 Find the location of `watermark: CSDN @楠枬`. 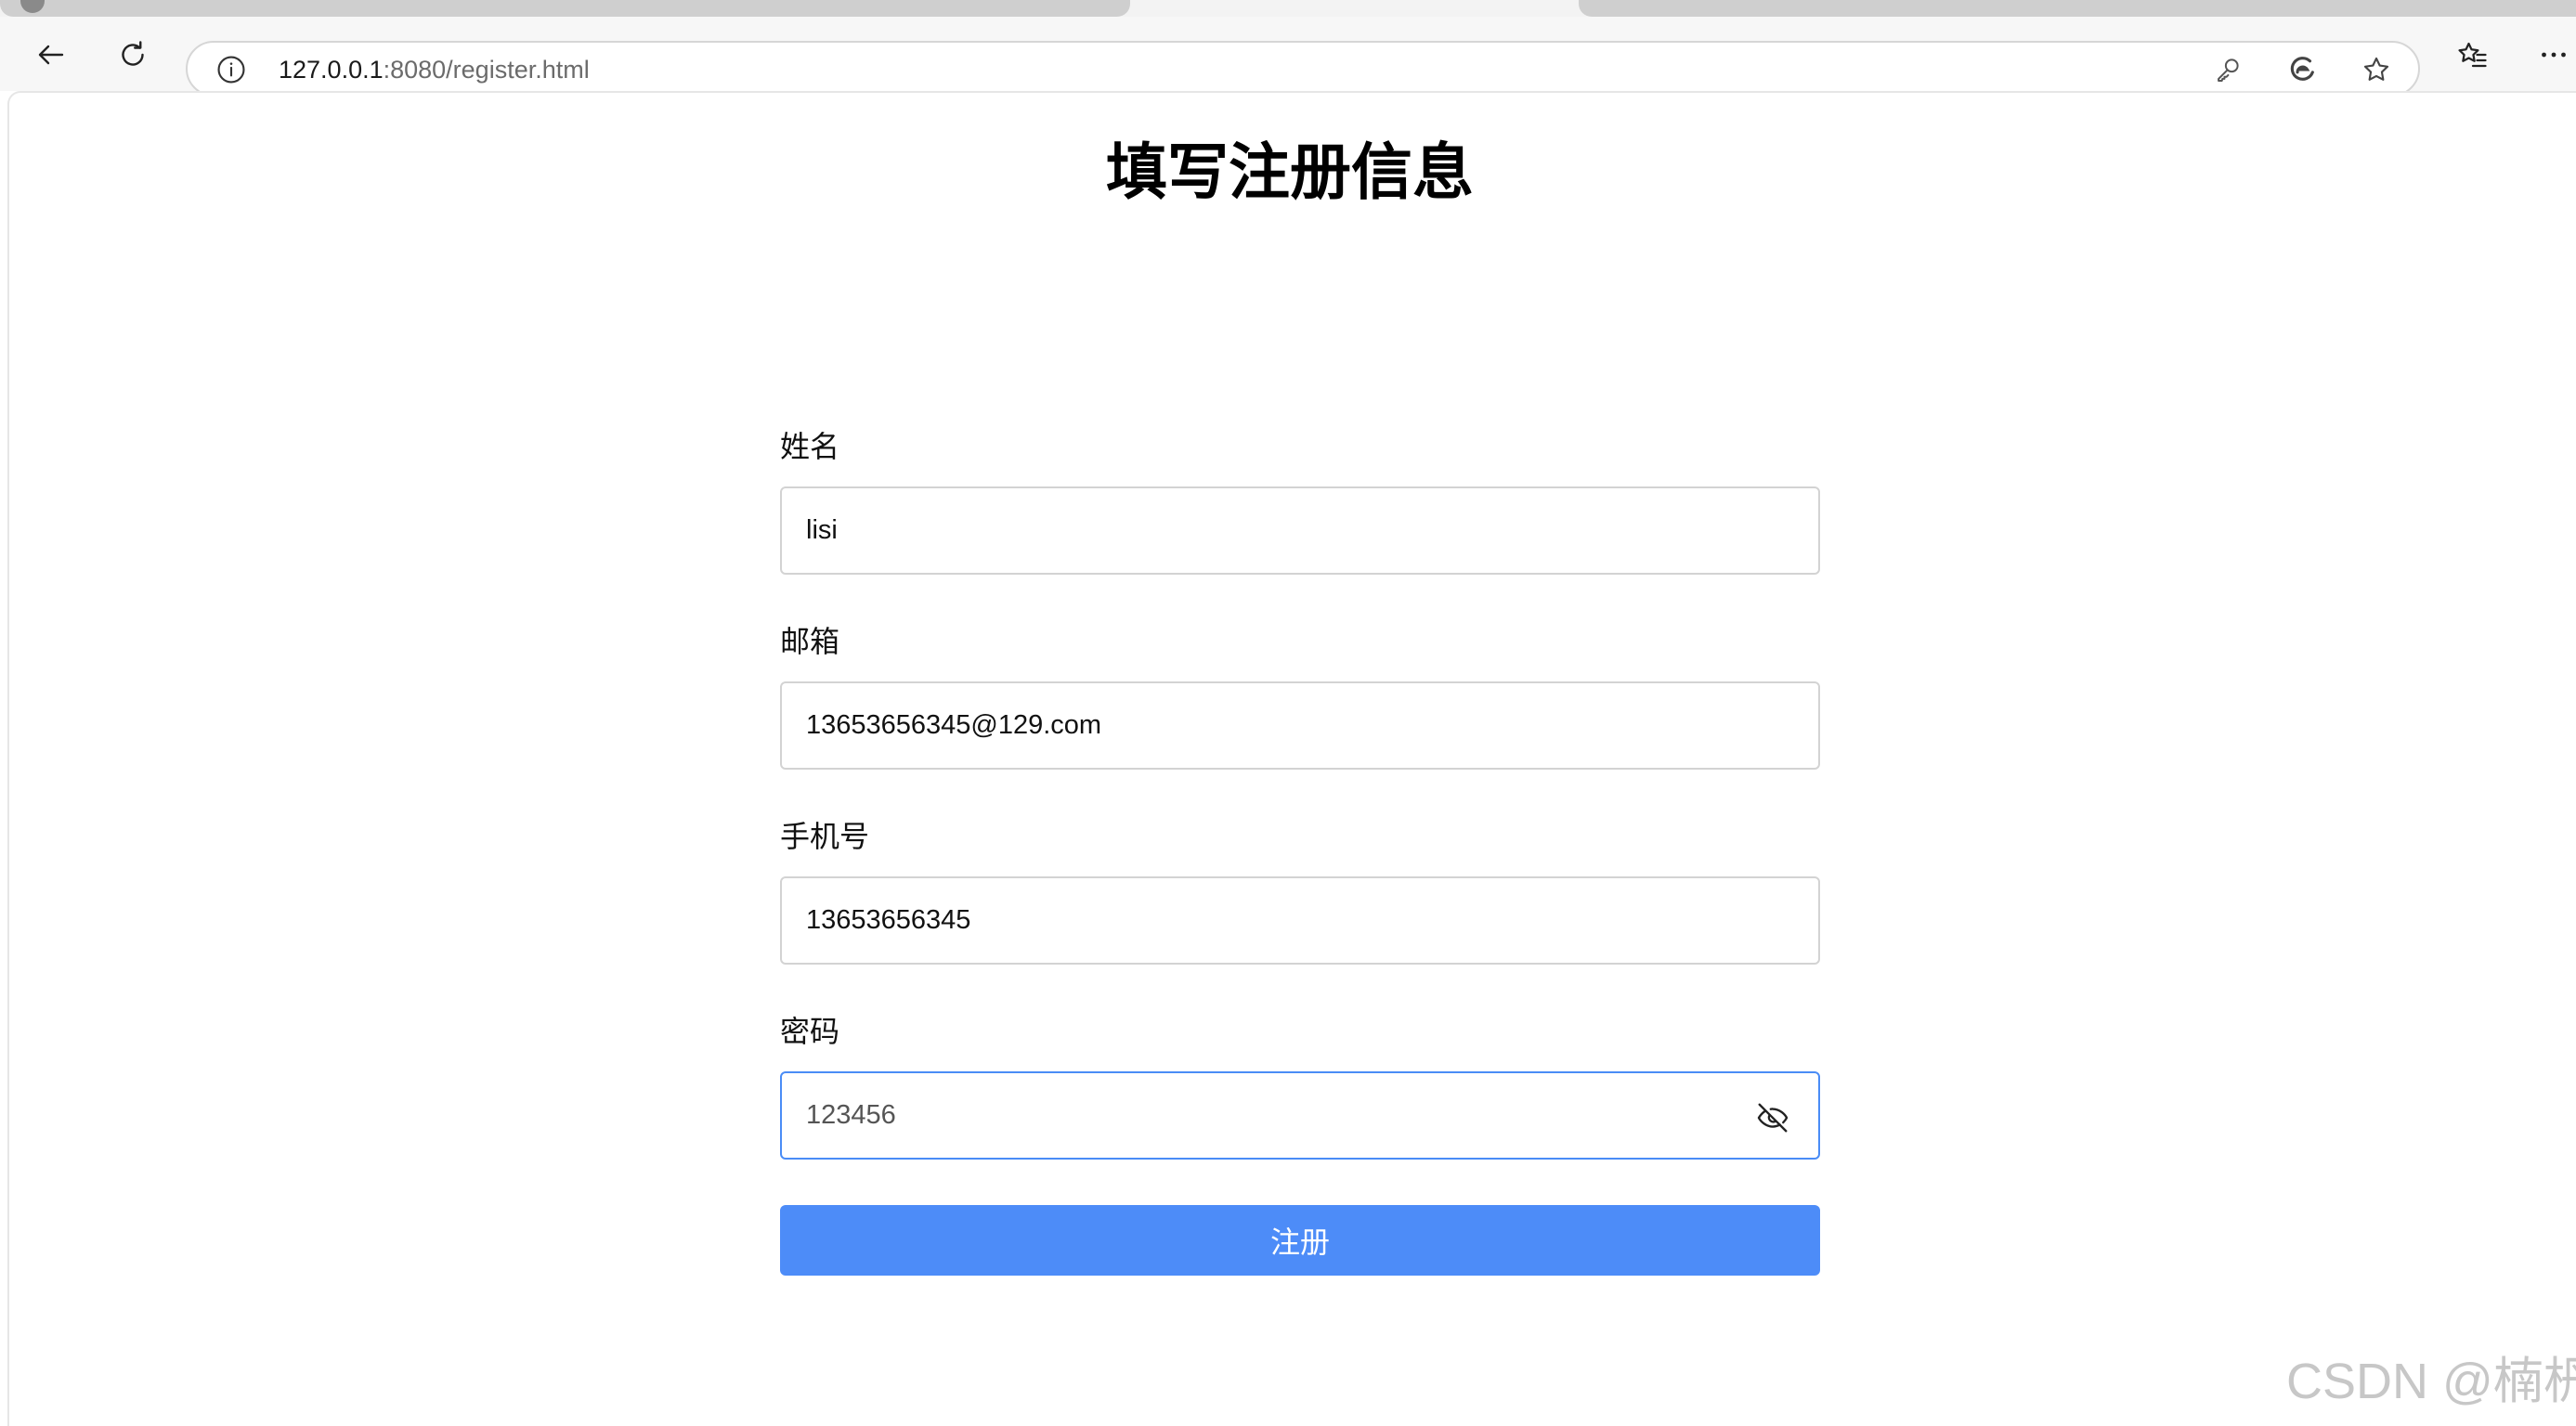

watermark: CSDN @楠枬 is located at coordinates (2431, 1381).